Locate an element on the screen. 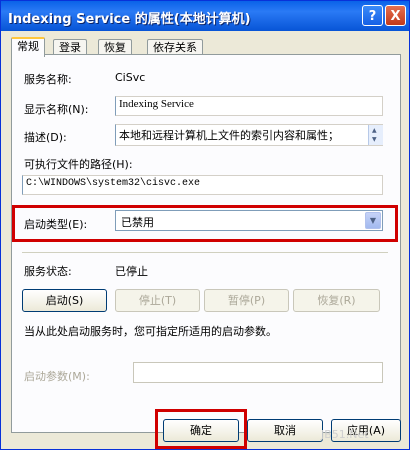  startup-type-label: 启动类型(E): is located at coordinates (56, 224).